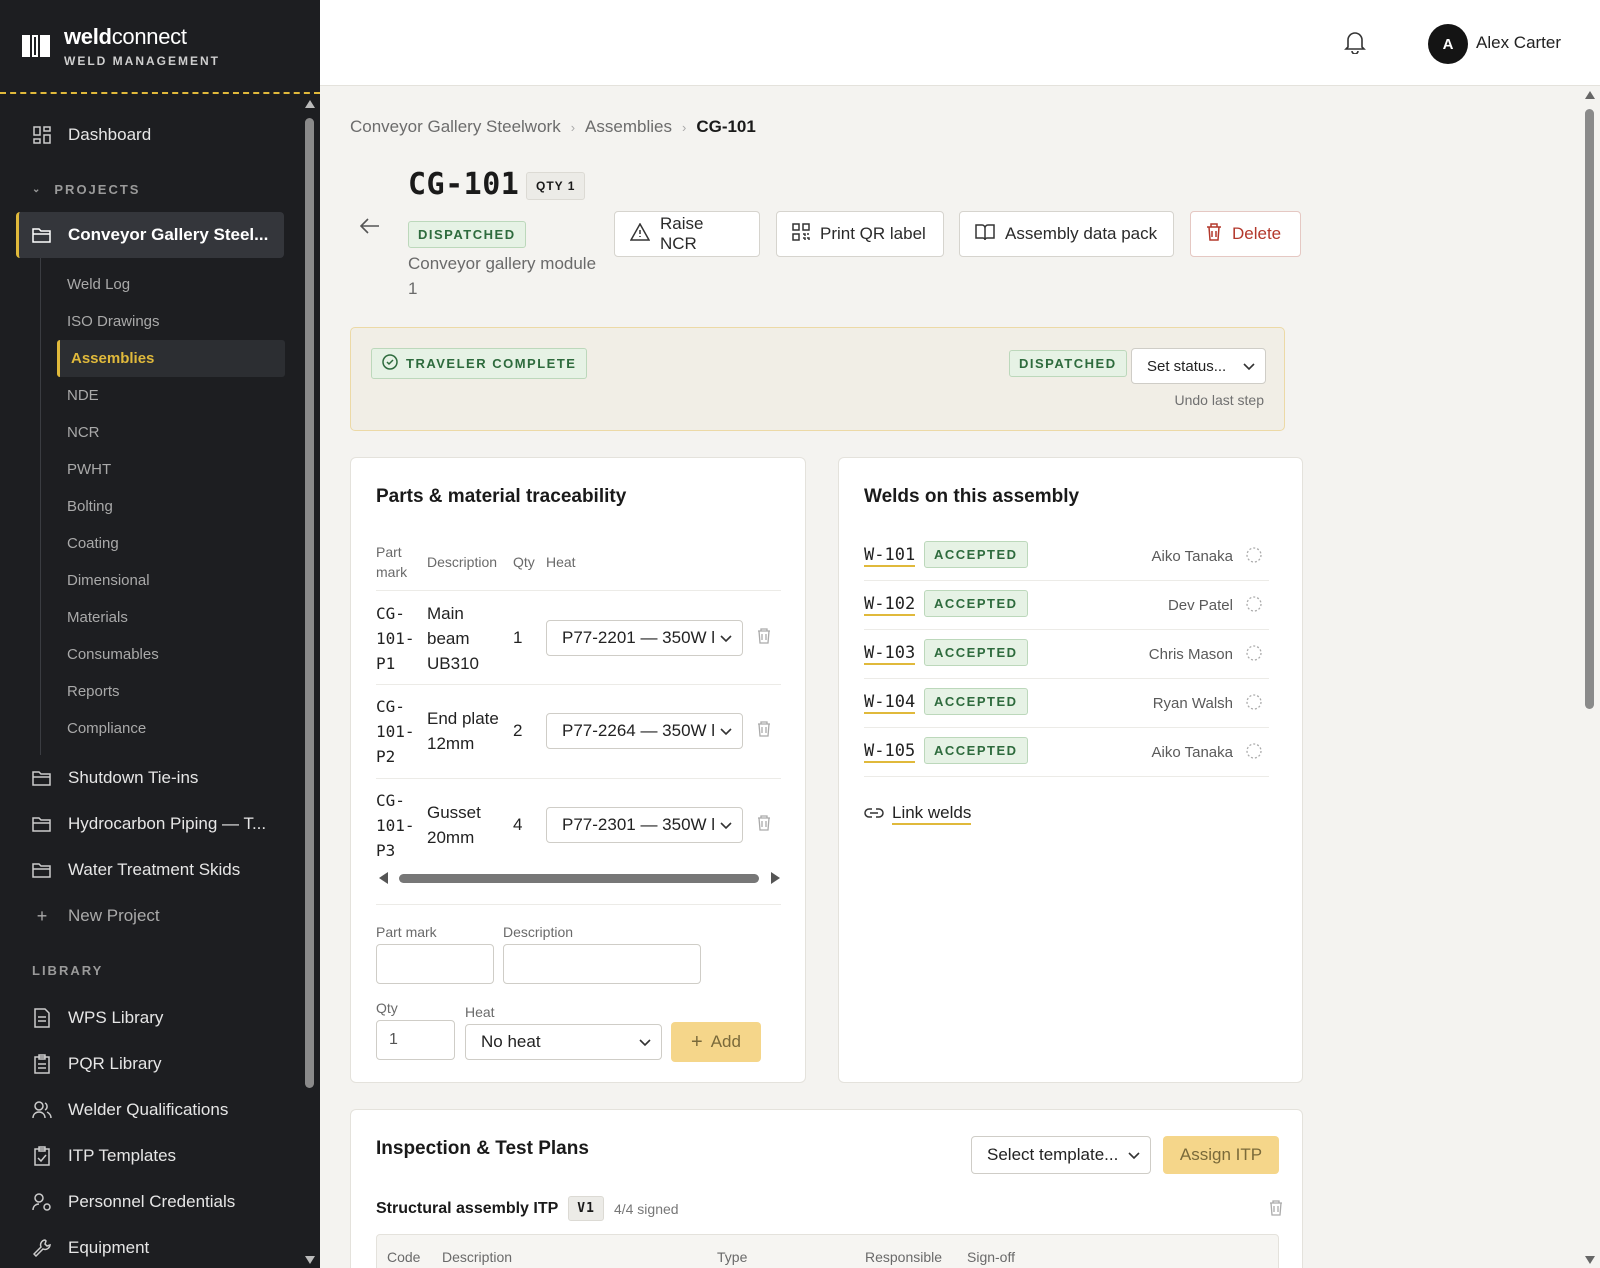 The height and width of the screenshot is (1268, 1600). Describe the element at coordinates (150, 1202) in the screenshot. I see `sidebar-item-personnel-credentials: Personnel Credentials` at that location.